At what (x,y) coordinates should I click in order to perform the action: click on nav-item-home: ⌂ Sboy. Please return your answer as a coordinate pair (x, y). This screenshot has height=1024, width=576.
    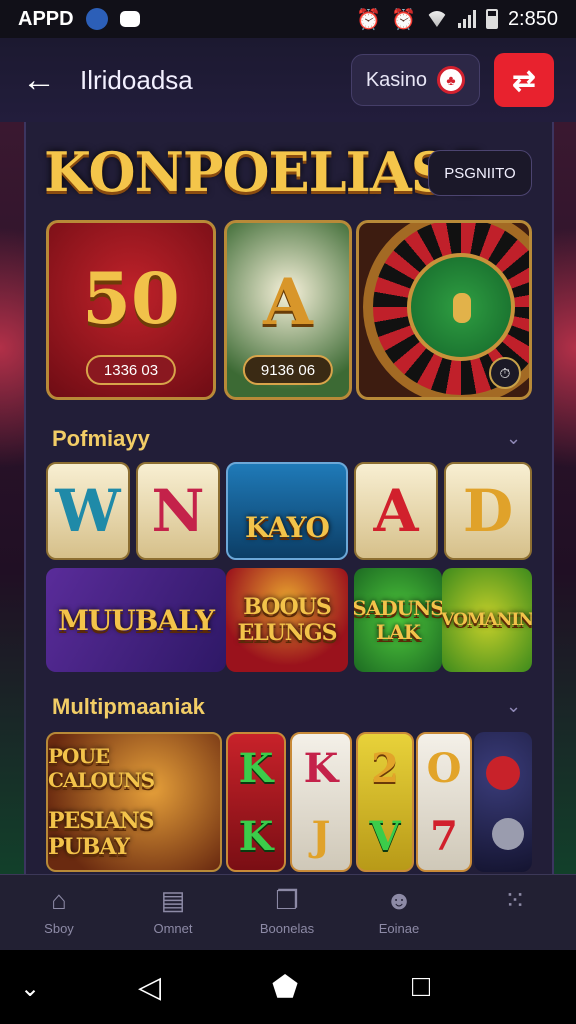
    Looking at the image, I should click on (59, 910).